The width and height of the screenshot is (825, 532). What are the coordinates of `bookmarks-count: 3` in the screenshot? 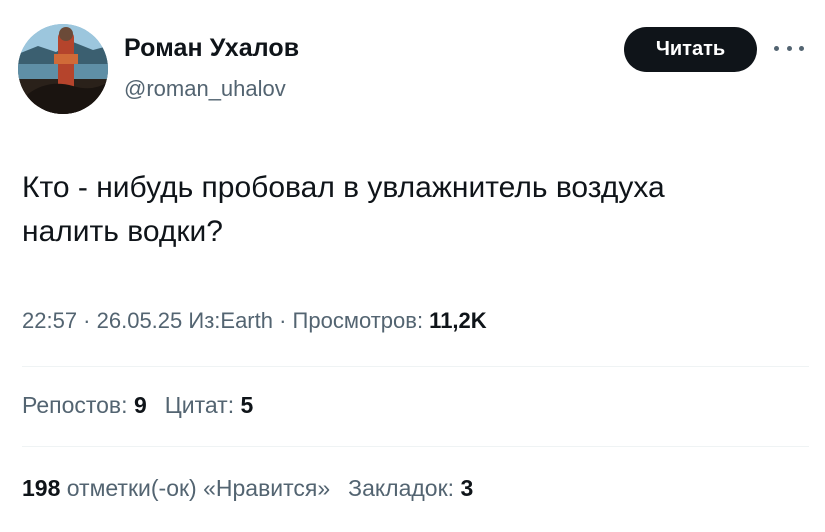 It's located at (467, 488).